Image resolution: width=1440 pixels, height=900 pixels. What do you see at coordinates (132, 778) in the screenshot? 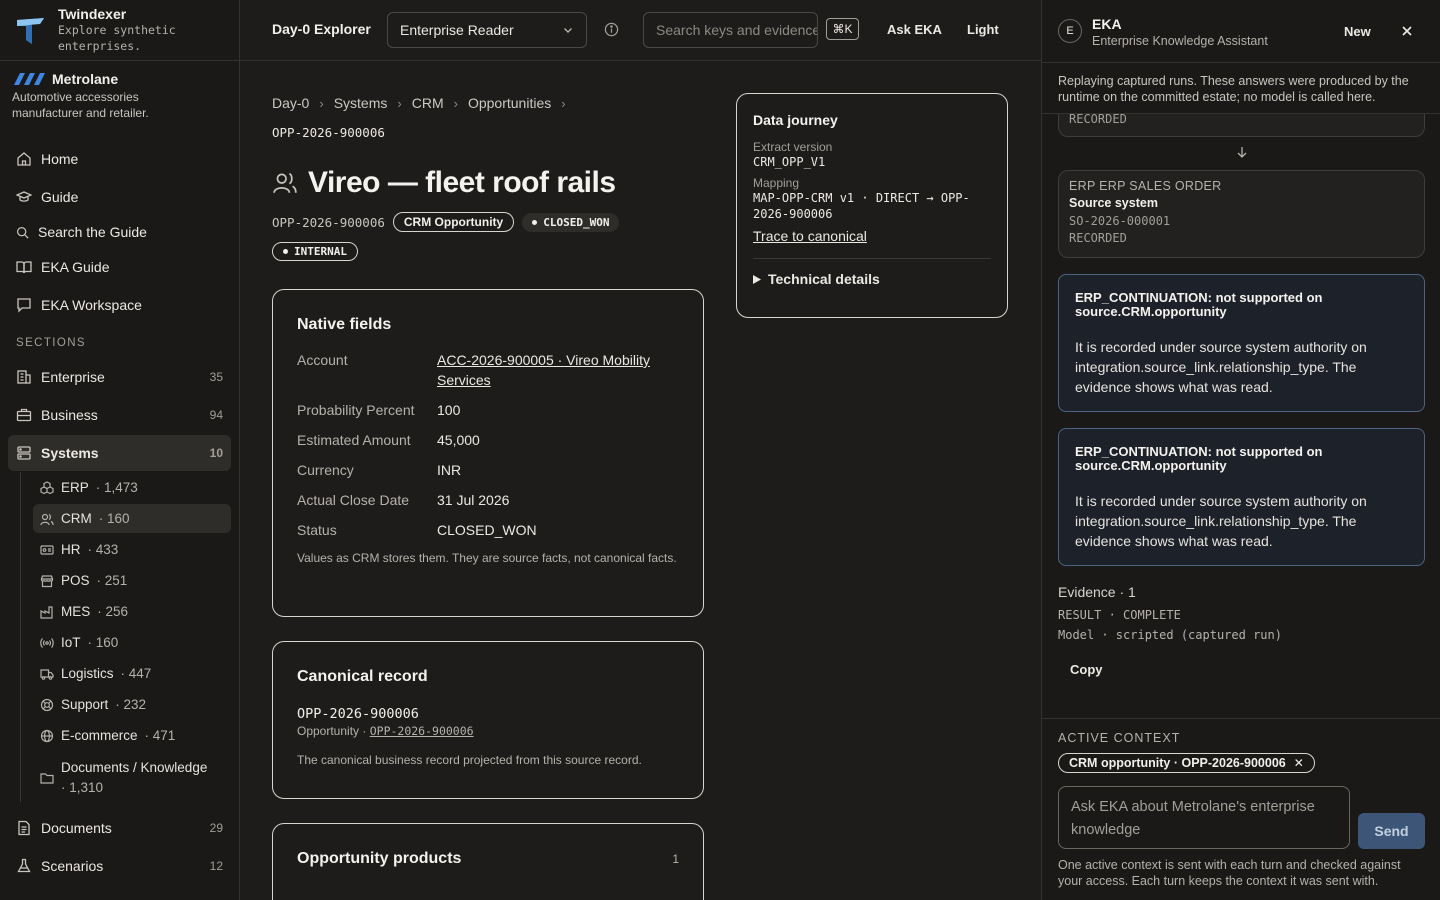
I see `system-item-documents-knowledge: Documents / Knowledge · 1,310` at bounding box center [132, 778].